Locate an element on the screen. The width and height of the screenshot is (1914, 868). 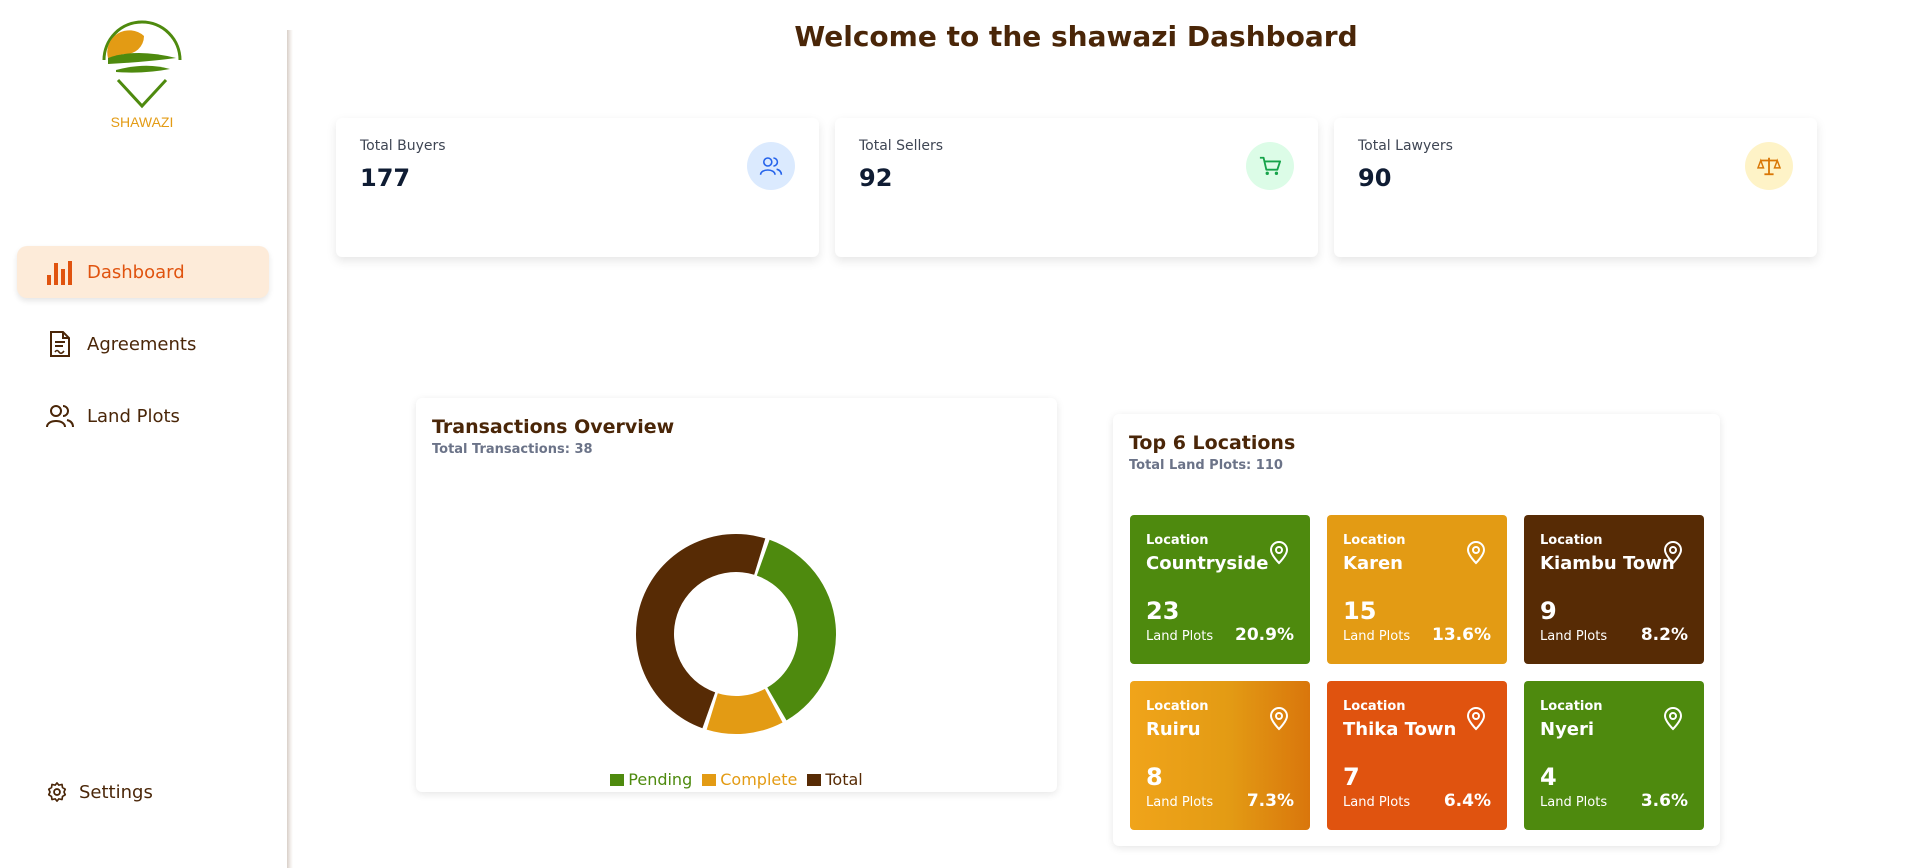
page-title: Welcome to the shawazi Dashboard is located at coordinates (1076, 36).